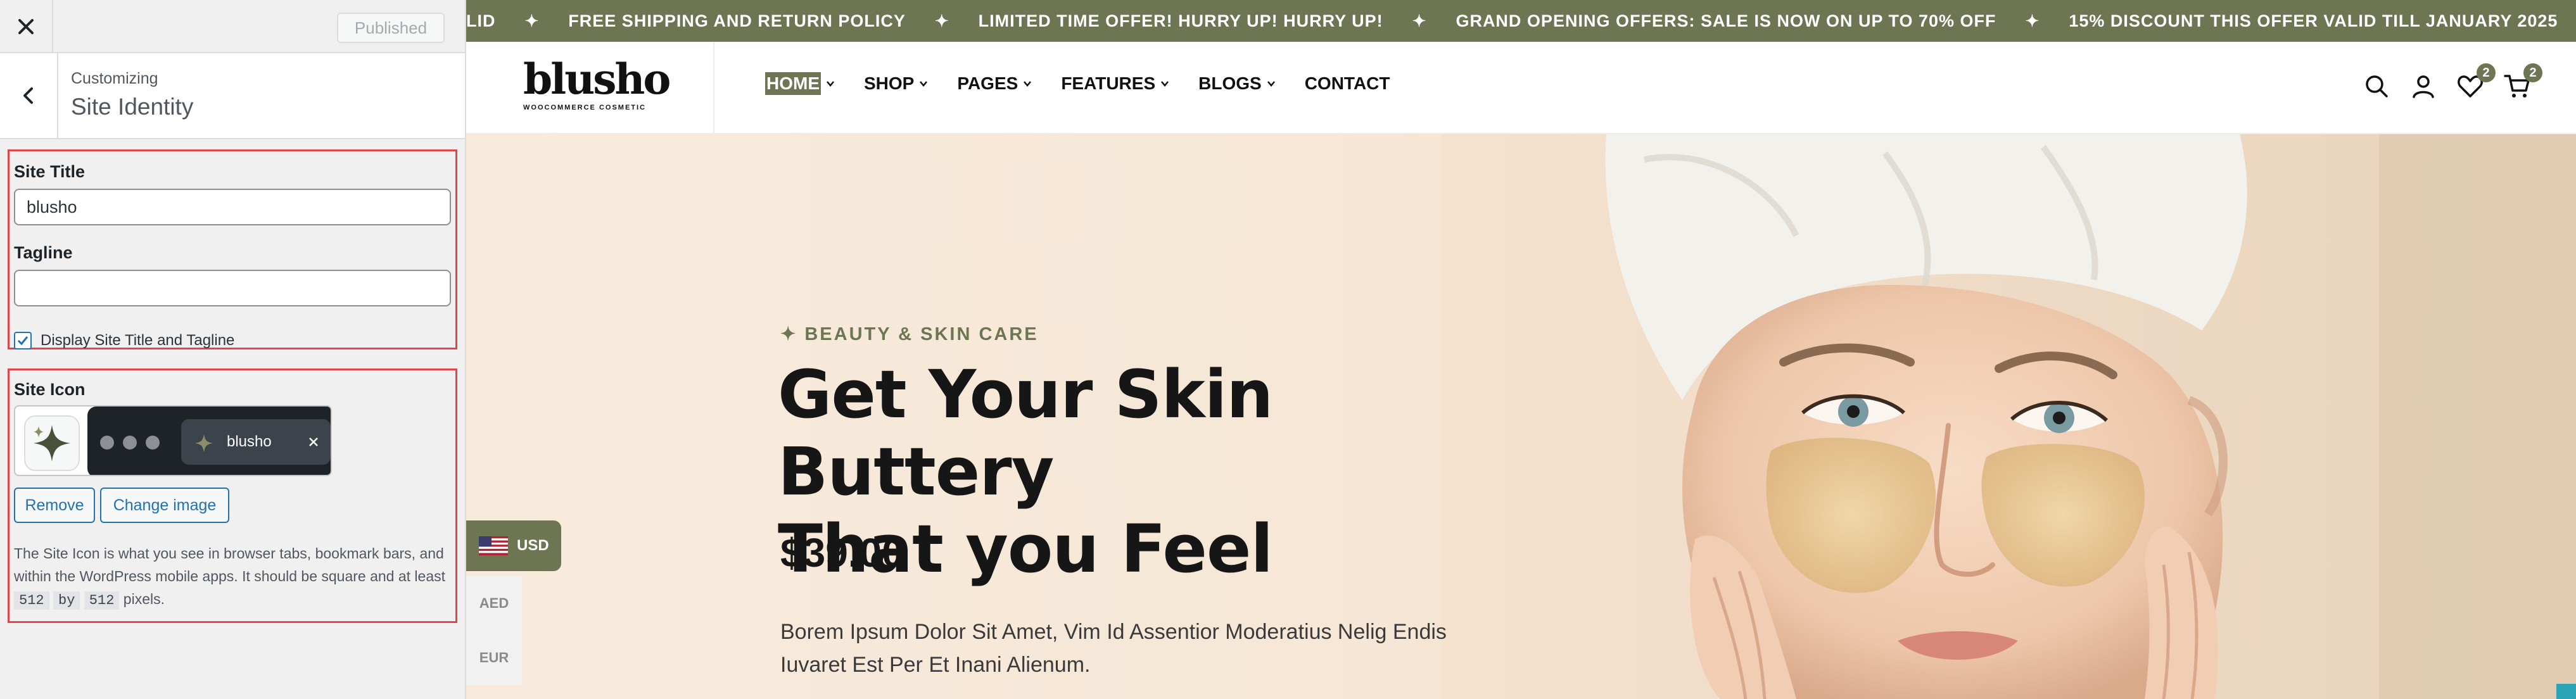  I want to click on display-title-label: Display Site Title and Tagline, so click(138, 340).